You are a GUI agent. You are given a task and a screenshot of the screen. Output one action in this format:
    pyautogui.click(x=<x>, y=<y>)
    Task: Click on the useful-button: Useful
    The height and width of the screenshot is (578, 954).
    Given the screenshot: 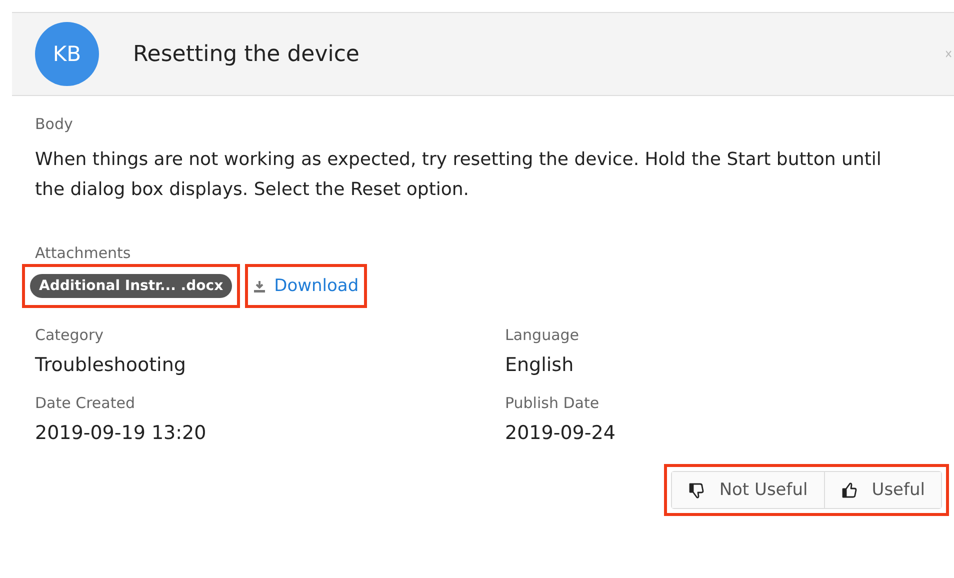 What is the action you would take?
    pyautogui.click(x=882, y=490)
    